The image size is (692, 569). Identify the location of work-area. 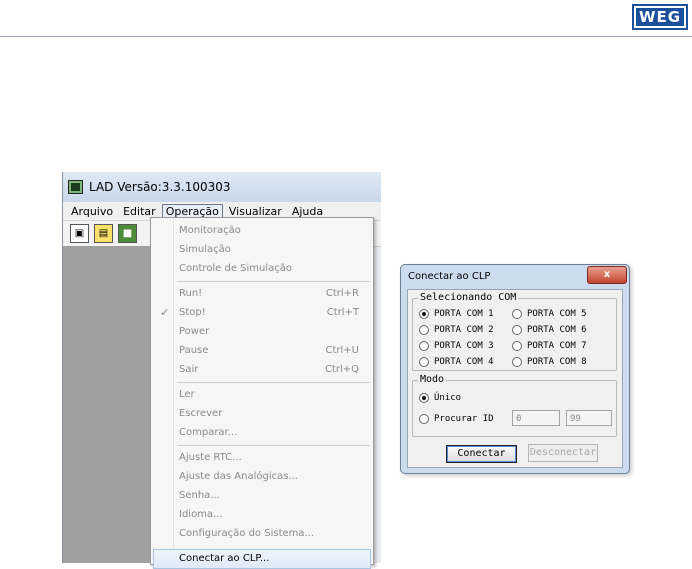
(107, 404).